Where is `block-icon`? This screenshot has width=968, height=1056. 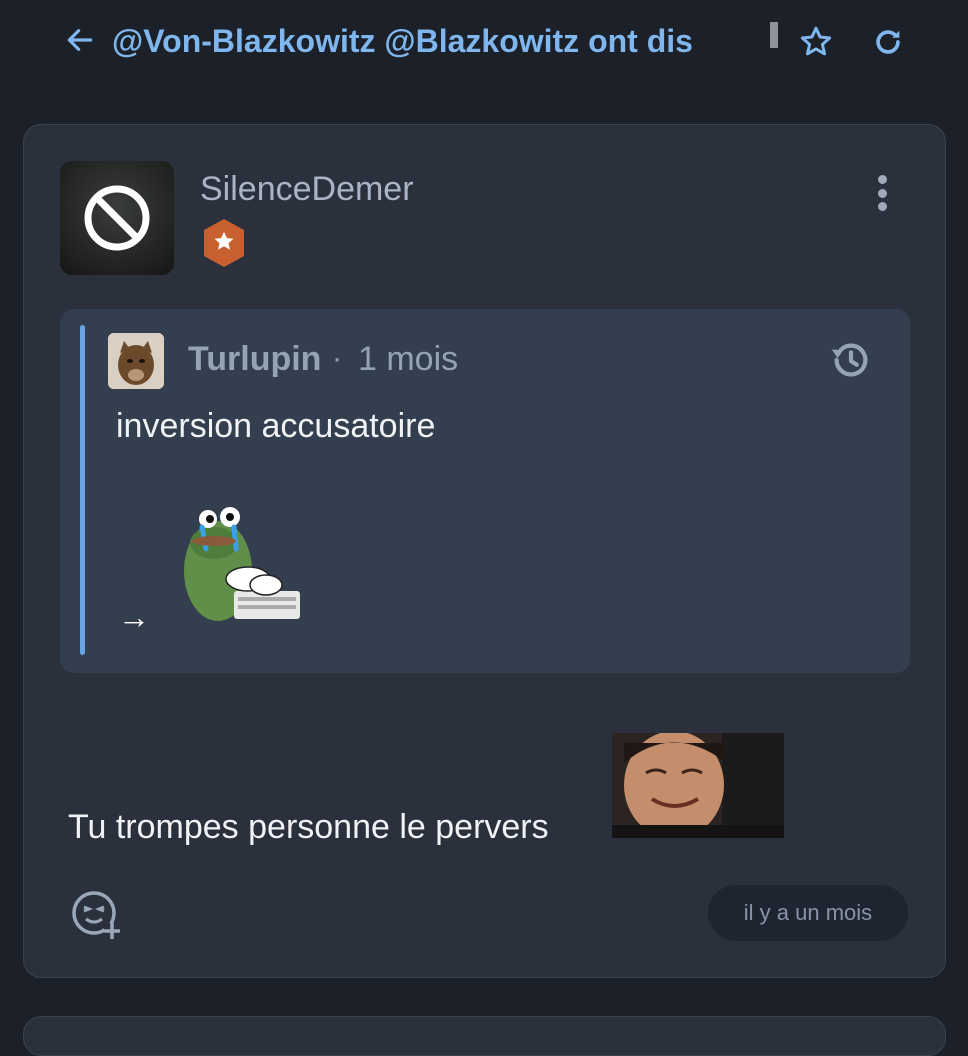
block-icon is located at coordinates (117, 218).